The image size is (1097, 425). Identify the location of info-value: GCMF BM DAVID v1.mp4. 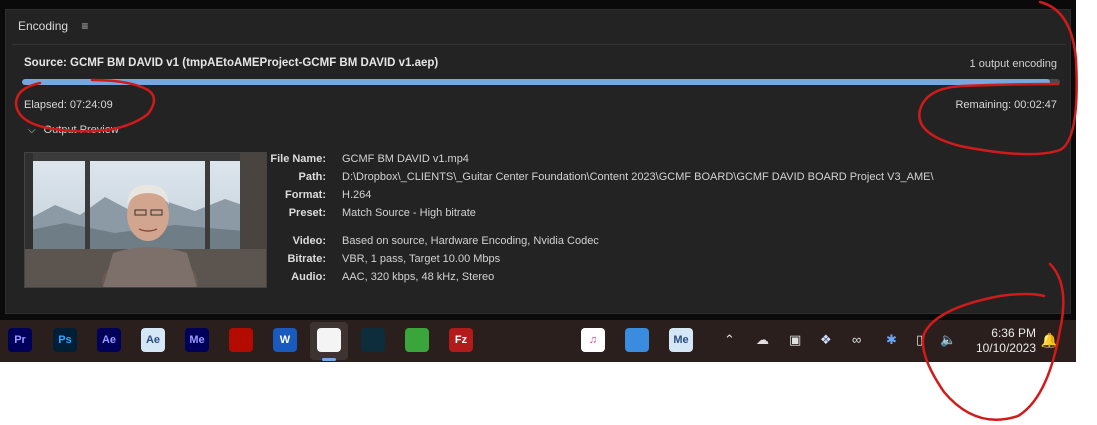
(405, 159).